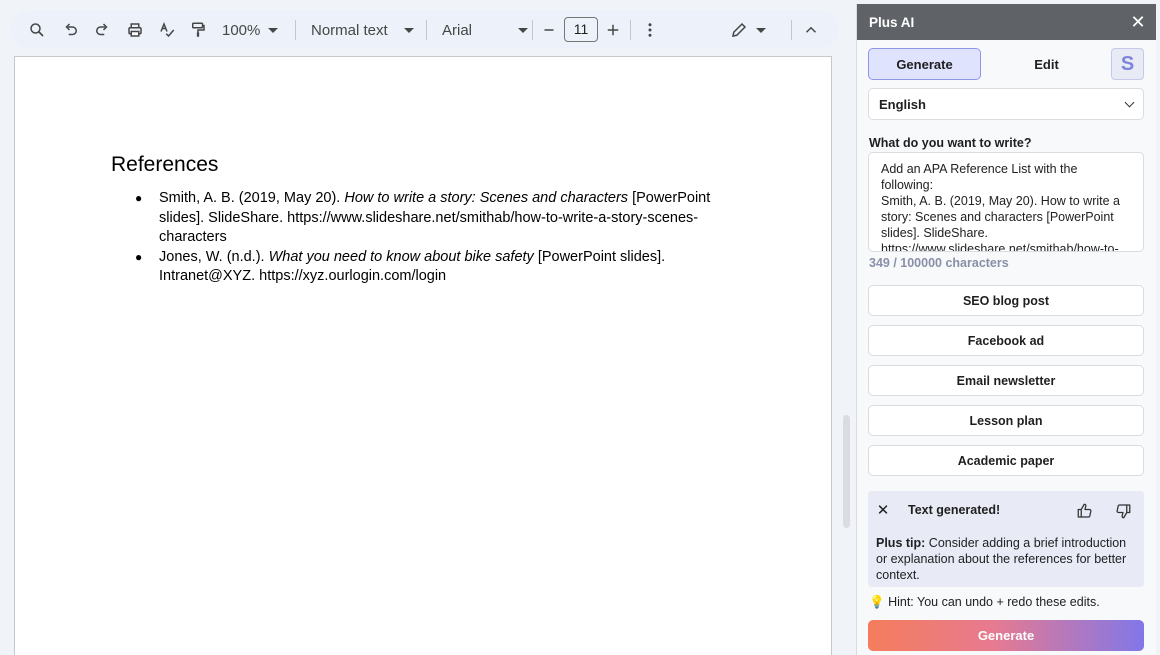  Describe the element at coordinates (950, 143) in the screenshot. I see `prompt-label: What do you want to write?` at that location.